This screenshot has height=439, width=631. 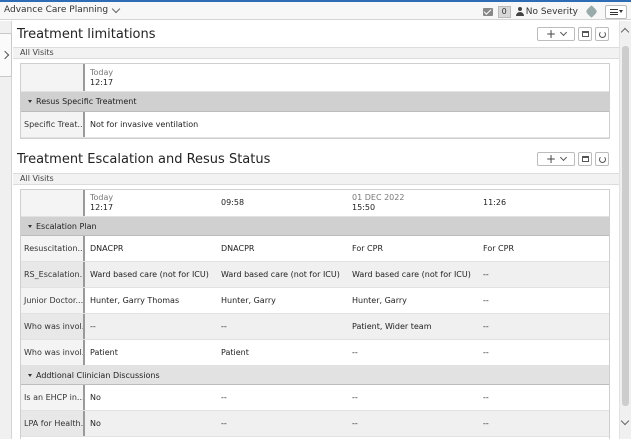 I want to click on group-row-escalation-plan: Escalation Plan, so click(x=315, y=226).